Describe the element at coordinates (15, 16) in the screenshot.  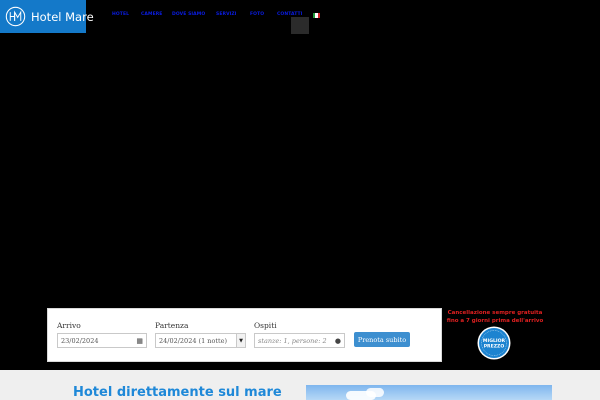
I see `hm-monogram-icon` at that location.